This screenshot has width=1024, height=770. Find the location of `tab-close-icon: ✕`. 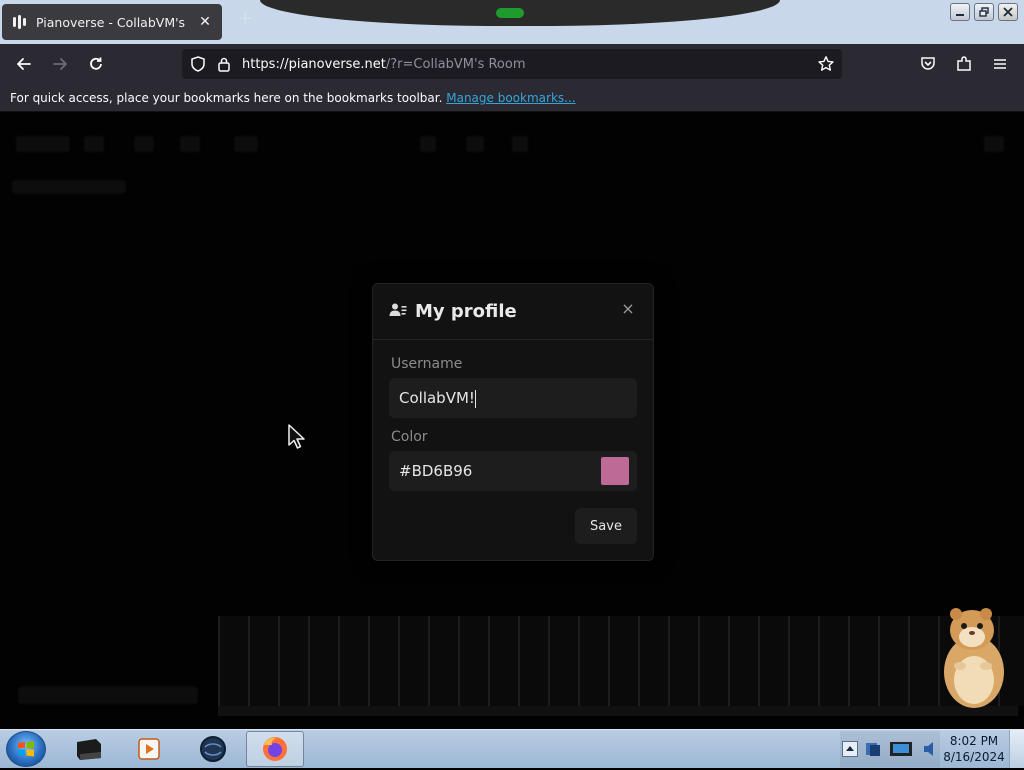

tab-close-icon: ✕ is located at coordinates (205, 22).